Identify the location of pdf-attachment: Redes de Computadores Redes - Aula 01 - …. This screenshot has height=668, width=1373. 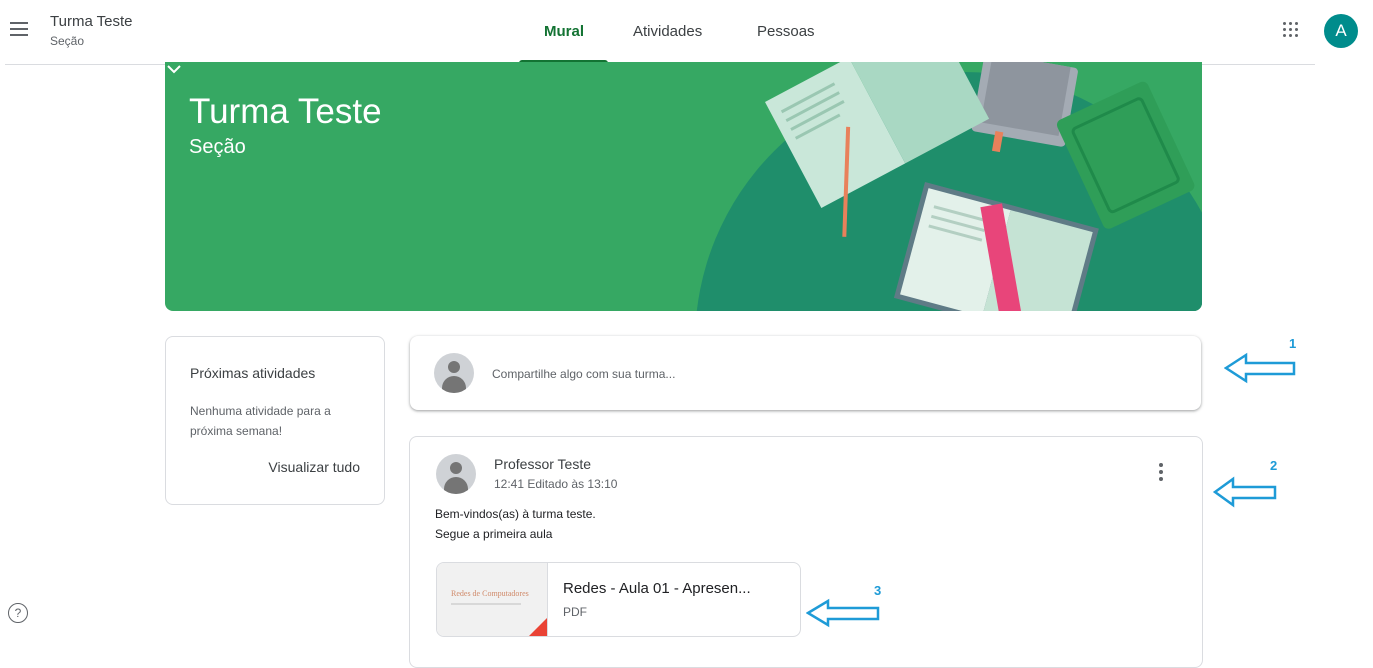
(618, 599).